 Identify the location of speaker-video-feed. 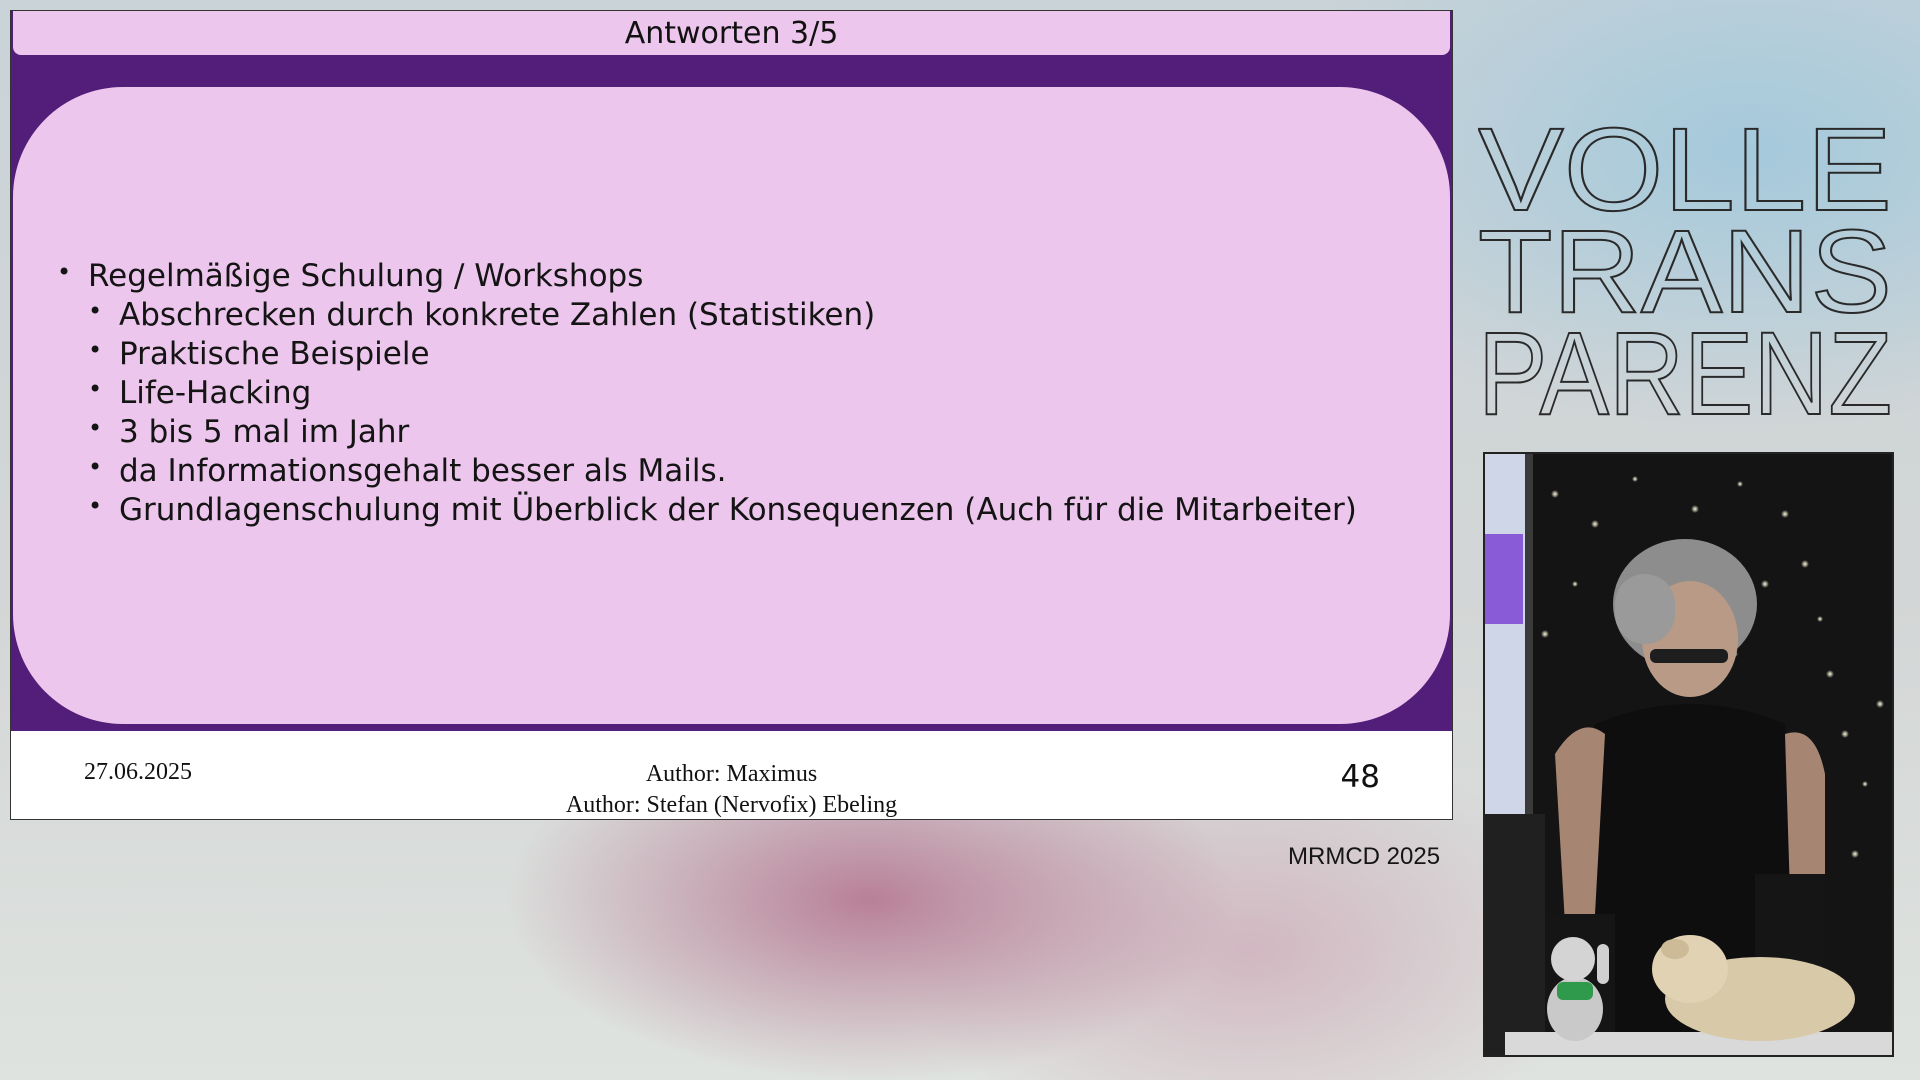
(1688, 754).